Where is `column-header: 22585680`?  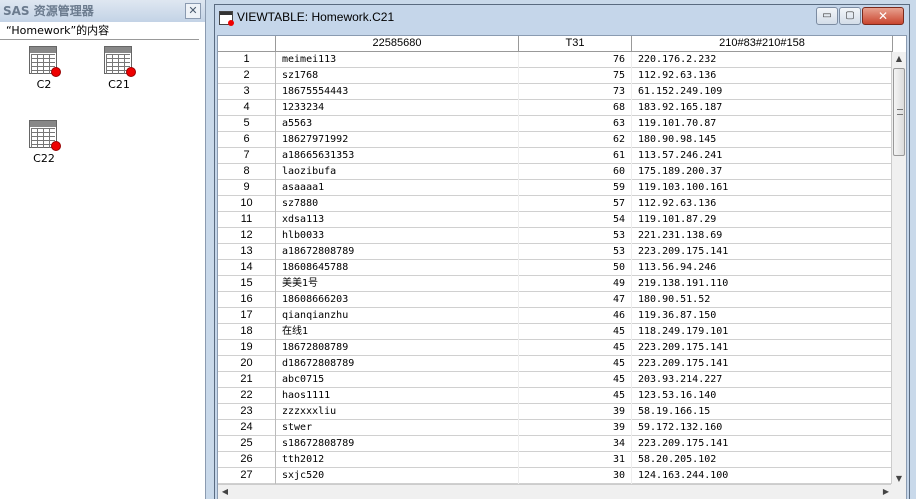
column-header: 22585680 is located at coordinates (397, 44).